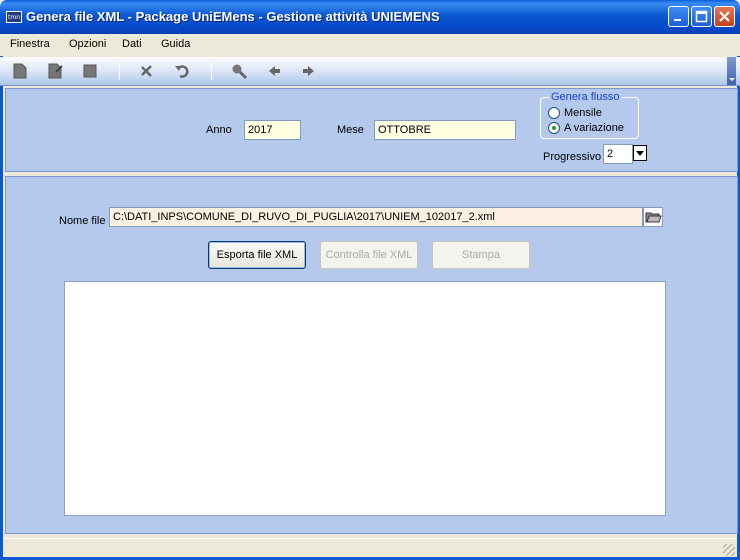  I want to click on window-frame-left, so click(1, 297).